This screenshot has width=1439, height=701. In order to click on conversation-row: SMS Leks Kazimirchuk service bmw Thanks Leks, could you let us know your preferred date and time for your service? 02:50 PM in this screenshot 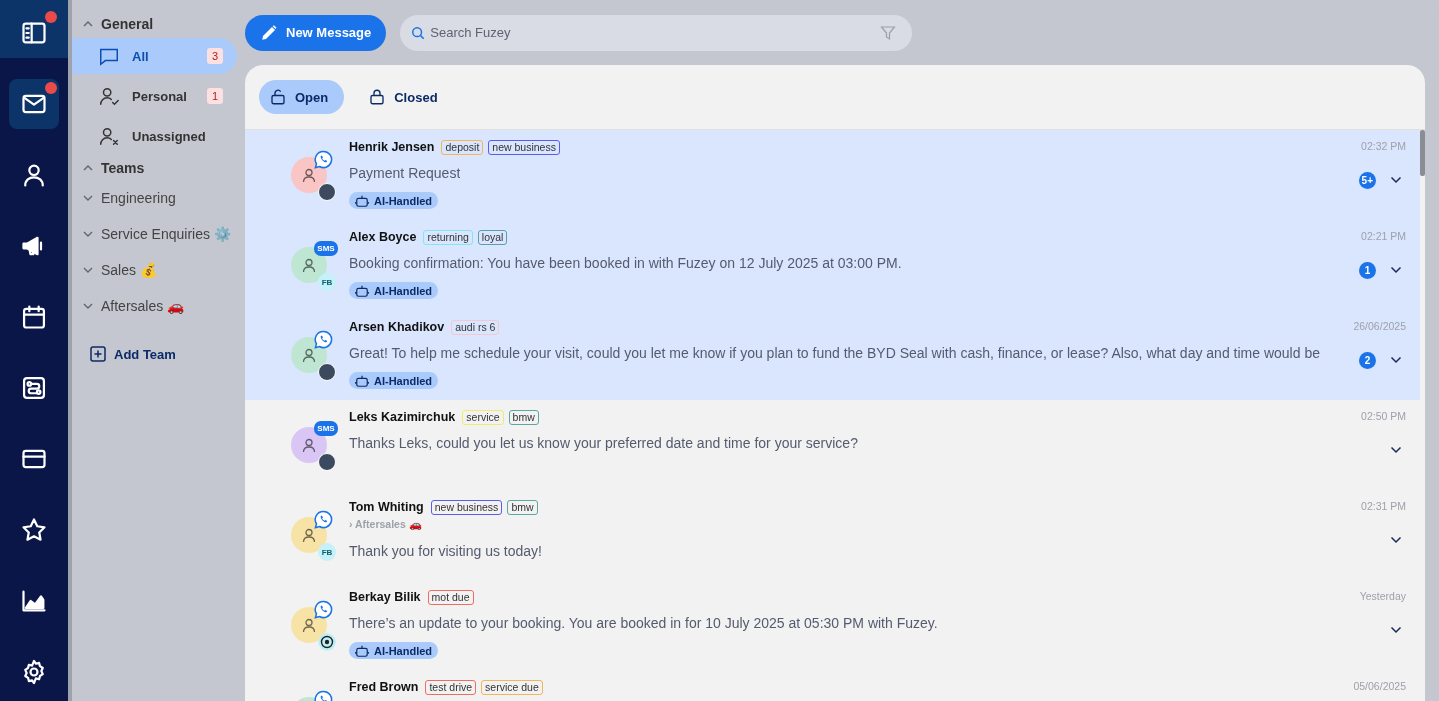, I will do `click(832, 445)`.